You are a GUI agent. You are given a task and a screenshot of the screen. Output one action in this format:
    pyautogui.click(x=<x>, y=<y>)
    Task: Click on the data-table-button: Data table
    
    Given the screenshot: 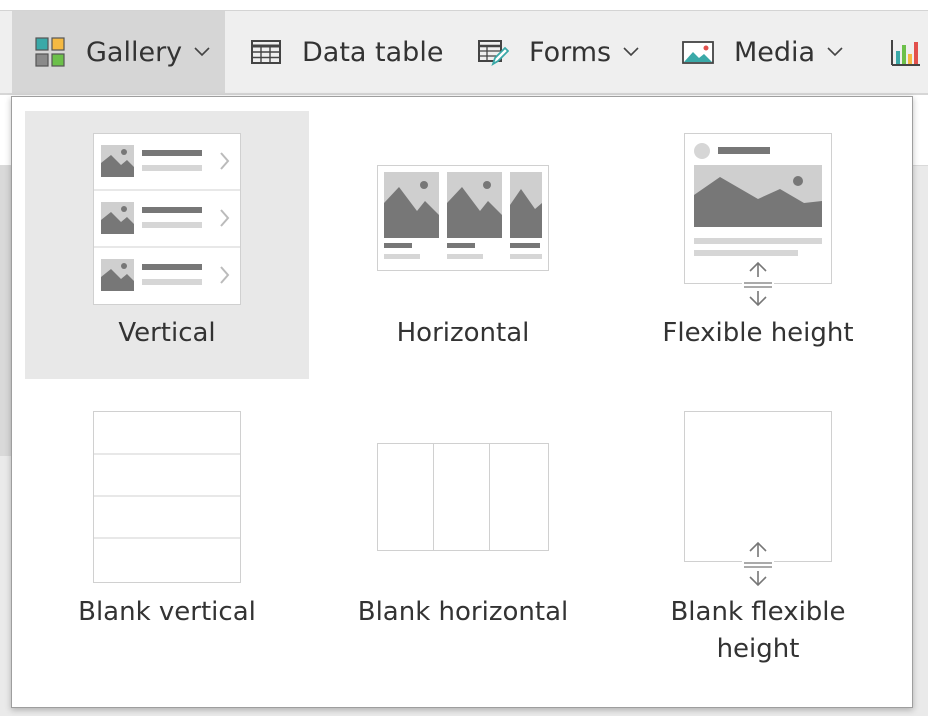 What is the action you would take?
    pyautogui.click(x=346, y=52)
    